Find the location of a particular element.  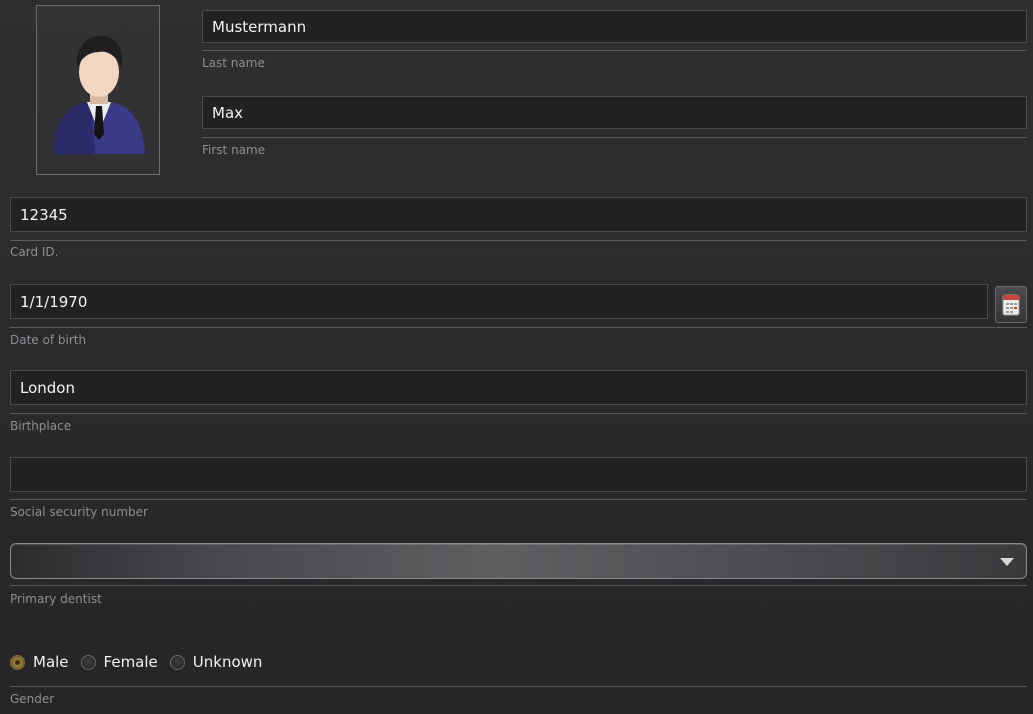

calendar-icon is located at coordinates (1011, 305).